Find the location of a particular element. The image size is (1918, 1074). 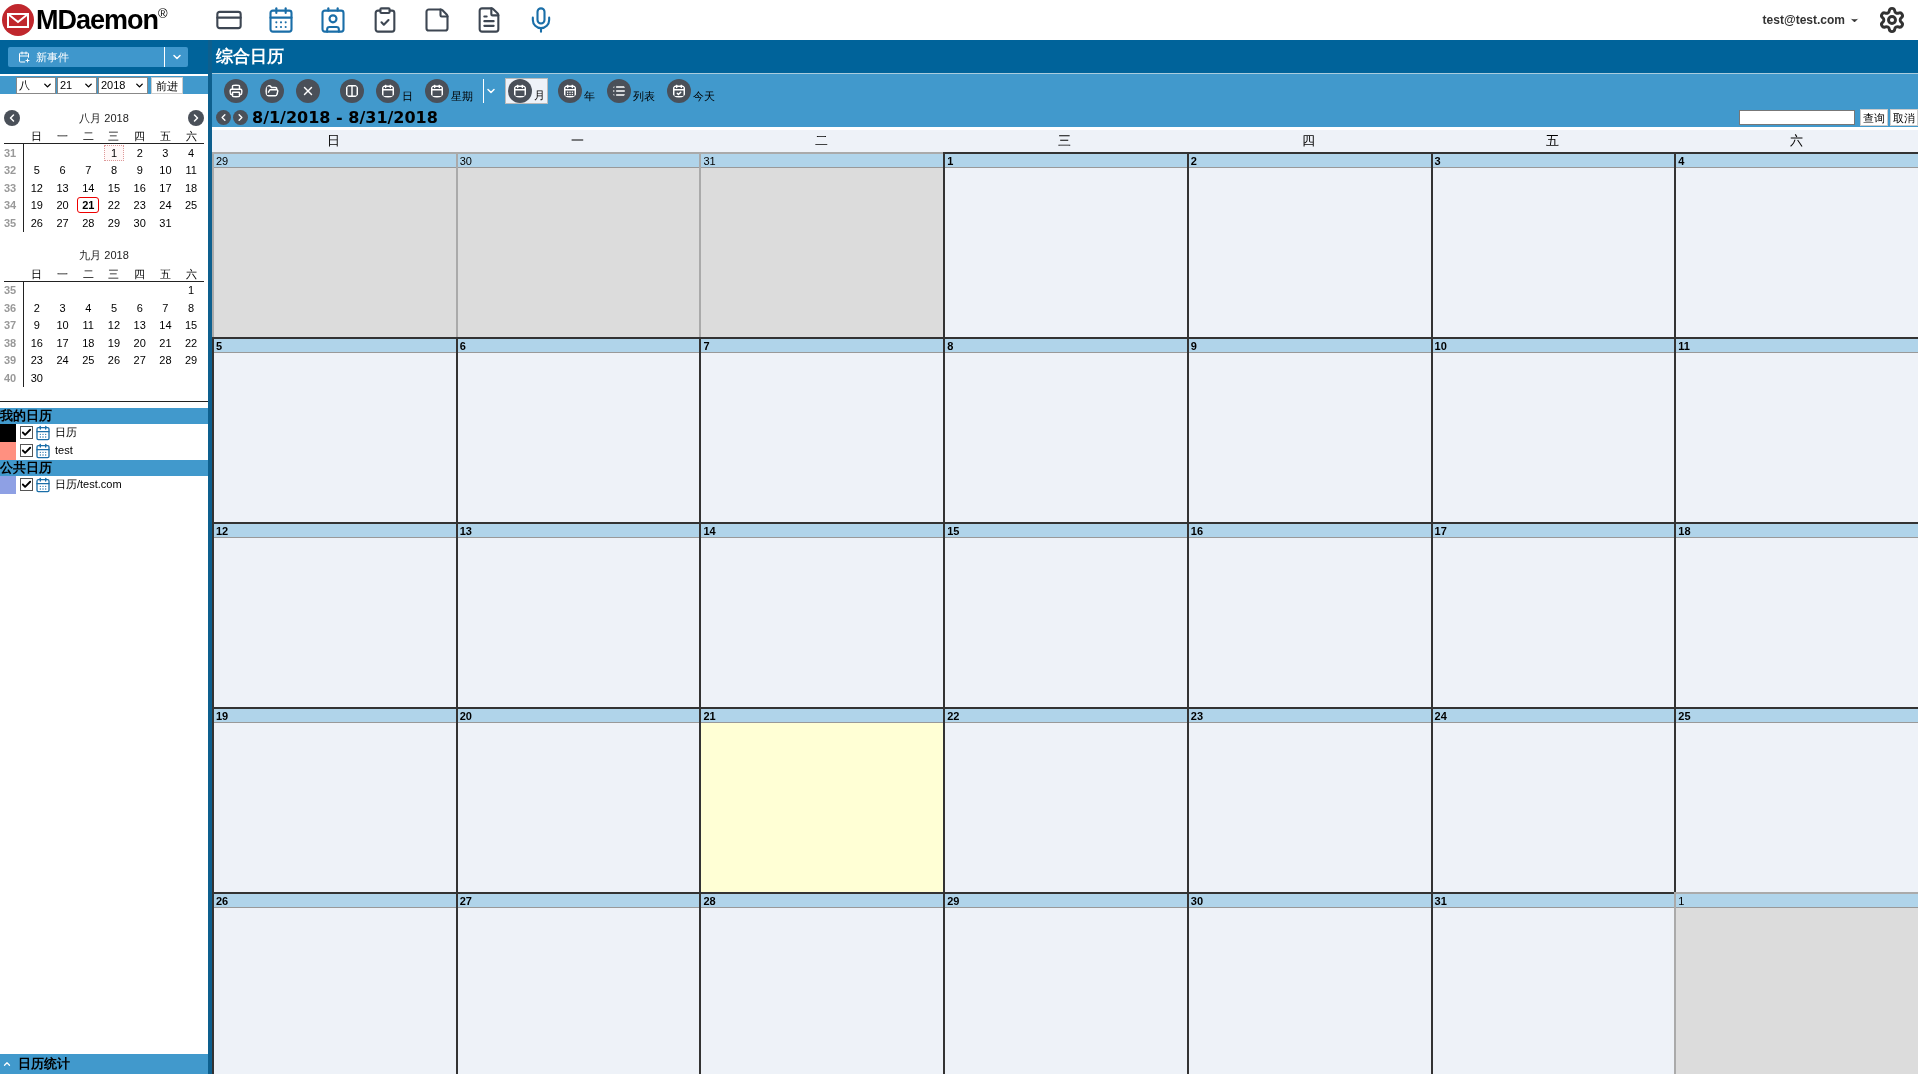

go-button: 前进 is located at coordinates (167, 85).